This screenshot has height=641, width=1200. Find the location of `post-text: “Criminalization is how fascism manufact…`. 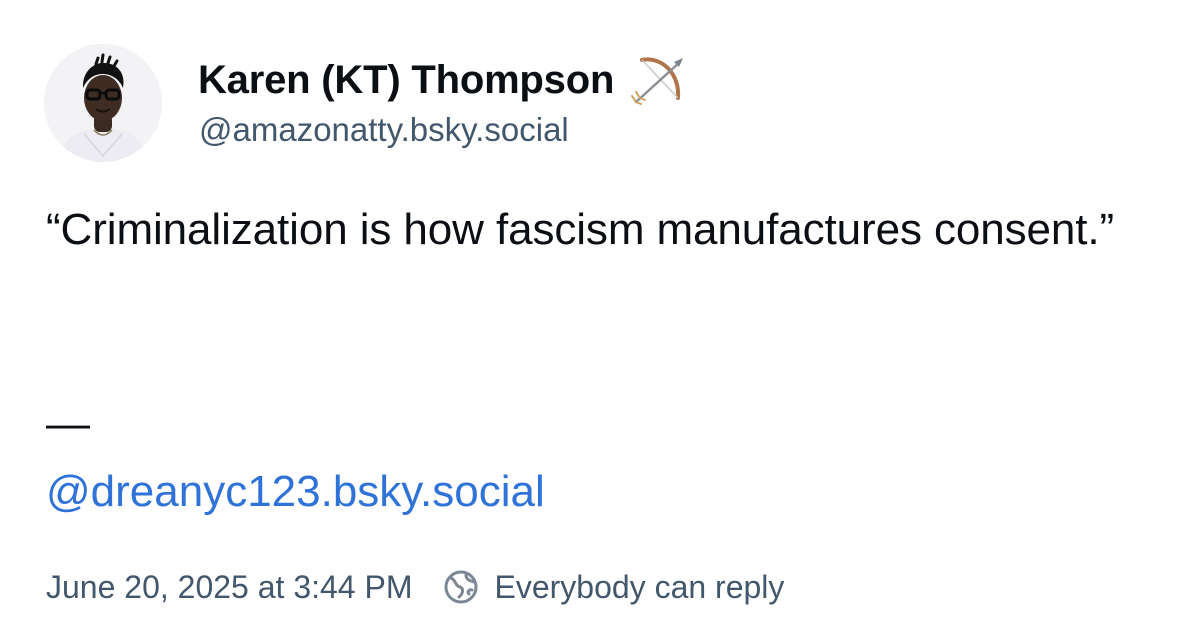

post-text: “Criminalization is how fascism manufact… is located at coordinates (580, 229).